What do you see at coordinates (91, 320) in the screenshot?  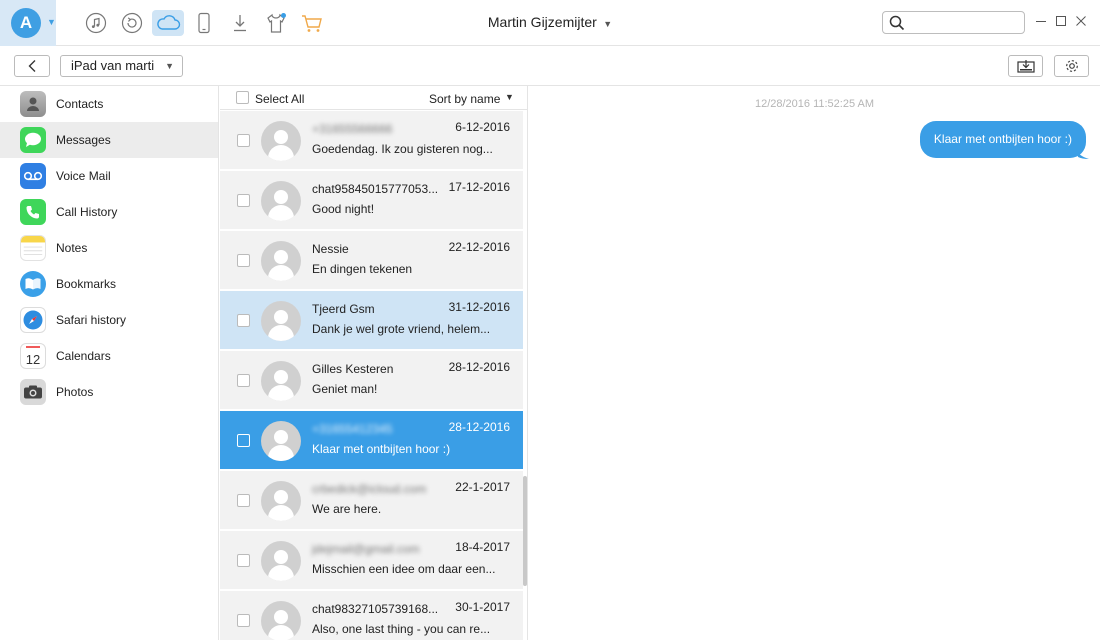 I see `sidebar-item-label: Safari history` at bounding box center [91, 320].